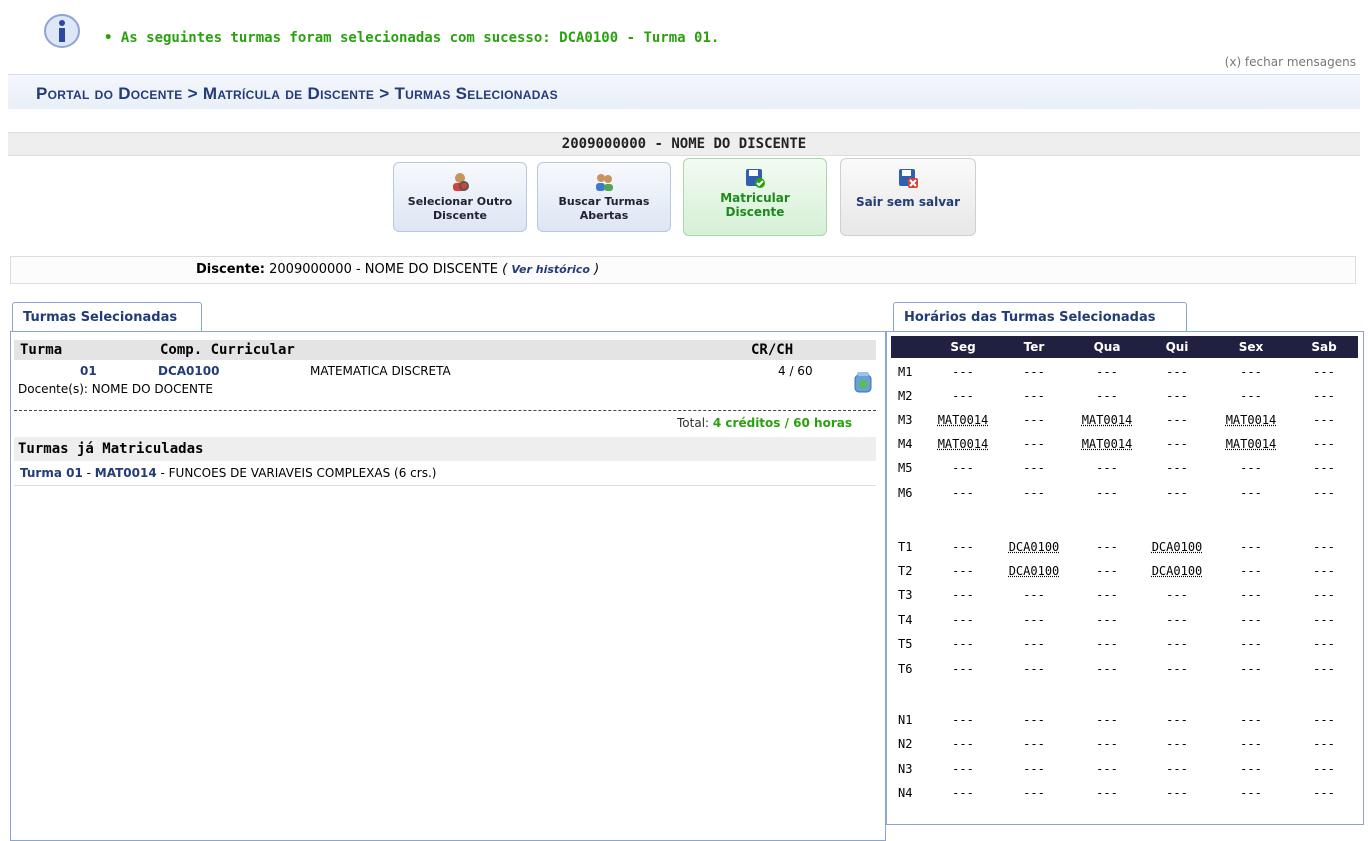  What do you see at coordinates (380, 371) in the screenshot?
I see `class-name: MATEMATICA DISCRETA` at bounding box center [380, 371].